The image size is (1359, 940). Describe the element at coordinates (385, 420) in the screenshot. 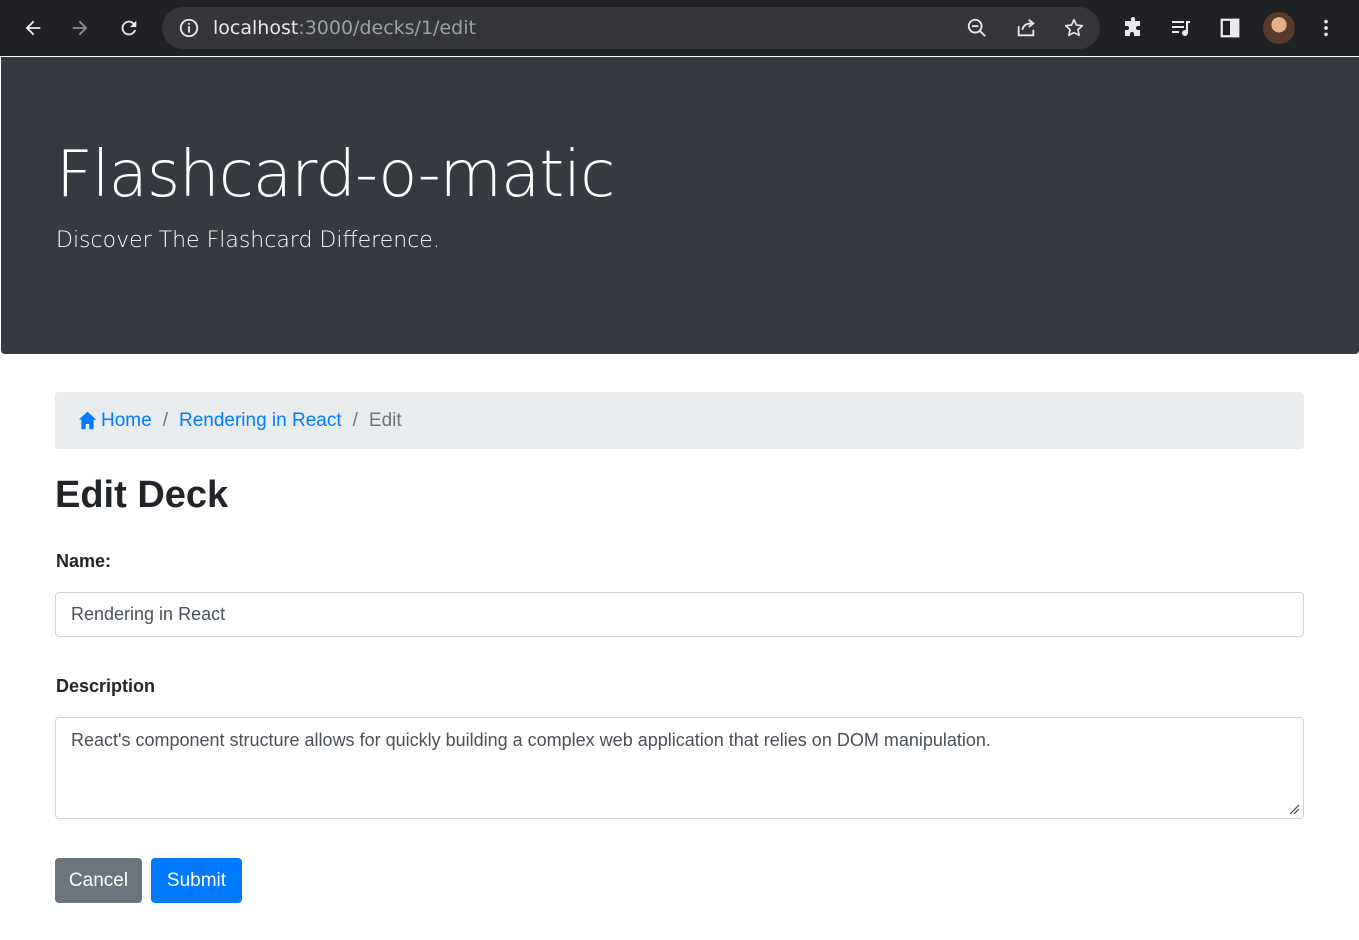

I see `breadcrumb-current: Edit` at that location.